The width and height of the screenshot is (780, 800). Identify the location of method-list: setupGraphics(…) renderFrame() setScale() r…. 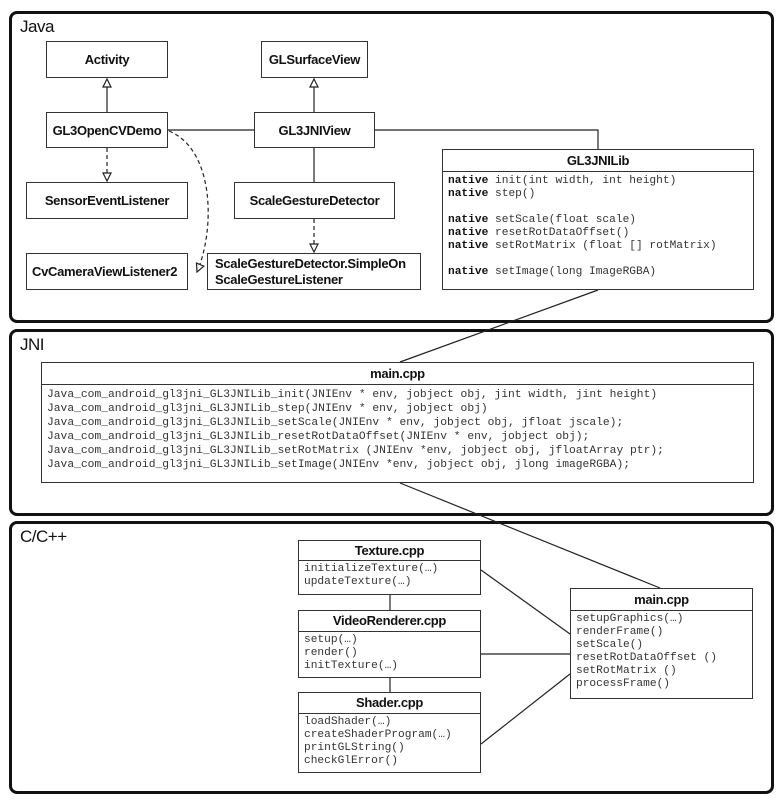
(661, 652).